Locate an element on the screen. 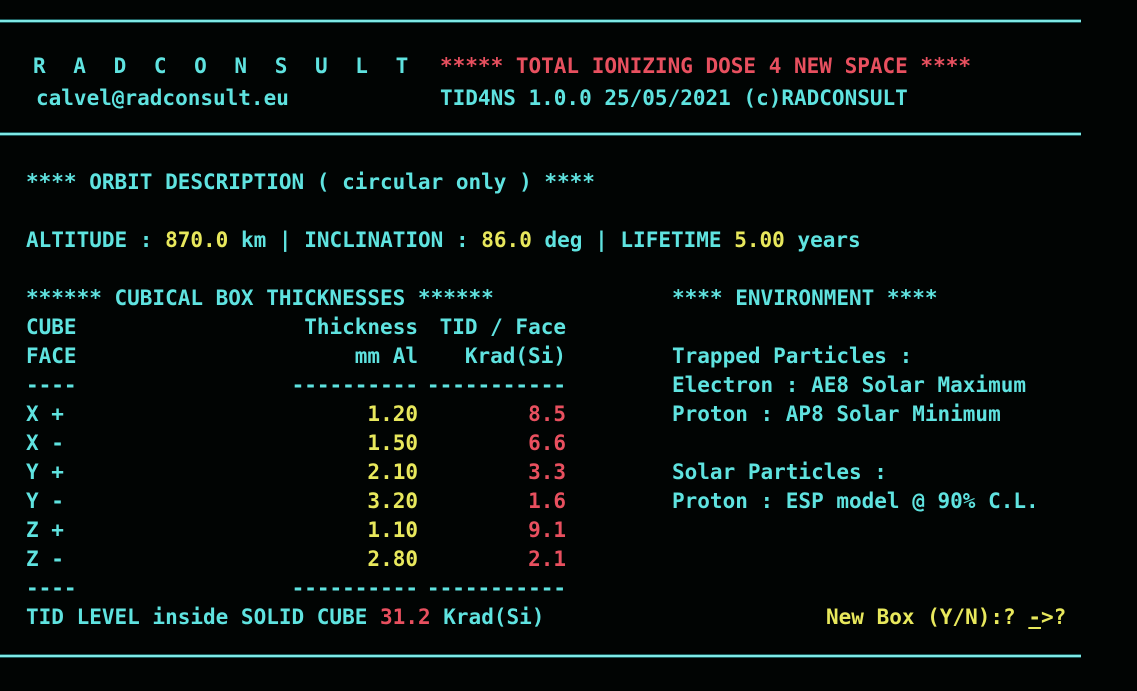 The width and height of the screenshot is (1137, 691). spacer-d is located at coordinates (298, 240).